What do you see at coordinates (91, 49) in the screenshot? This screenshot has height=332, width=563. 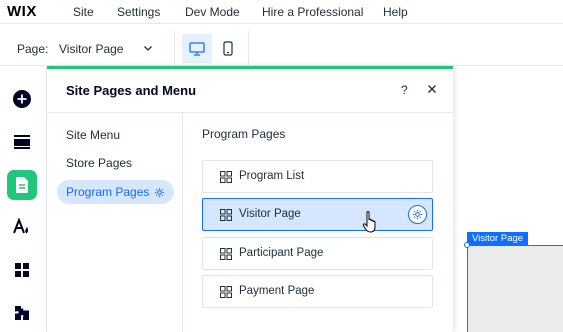 I see `page-selector-value: Visitor Page` at bounding box center [91, 49].